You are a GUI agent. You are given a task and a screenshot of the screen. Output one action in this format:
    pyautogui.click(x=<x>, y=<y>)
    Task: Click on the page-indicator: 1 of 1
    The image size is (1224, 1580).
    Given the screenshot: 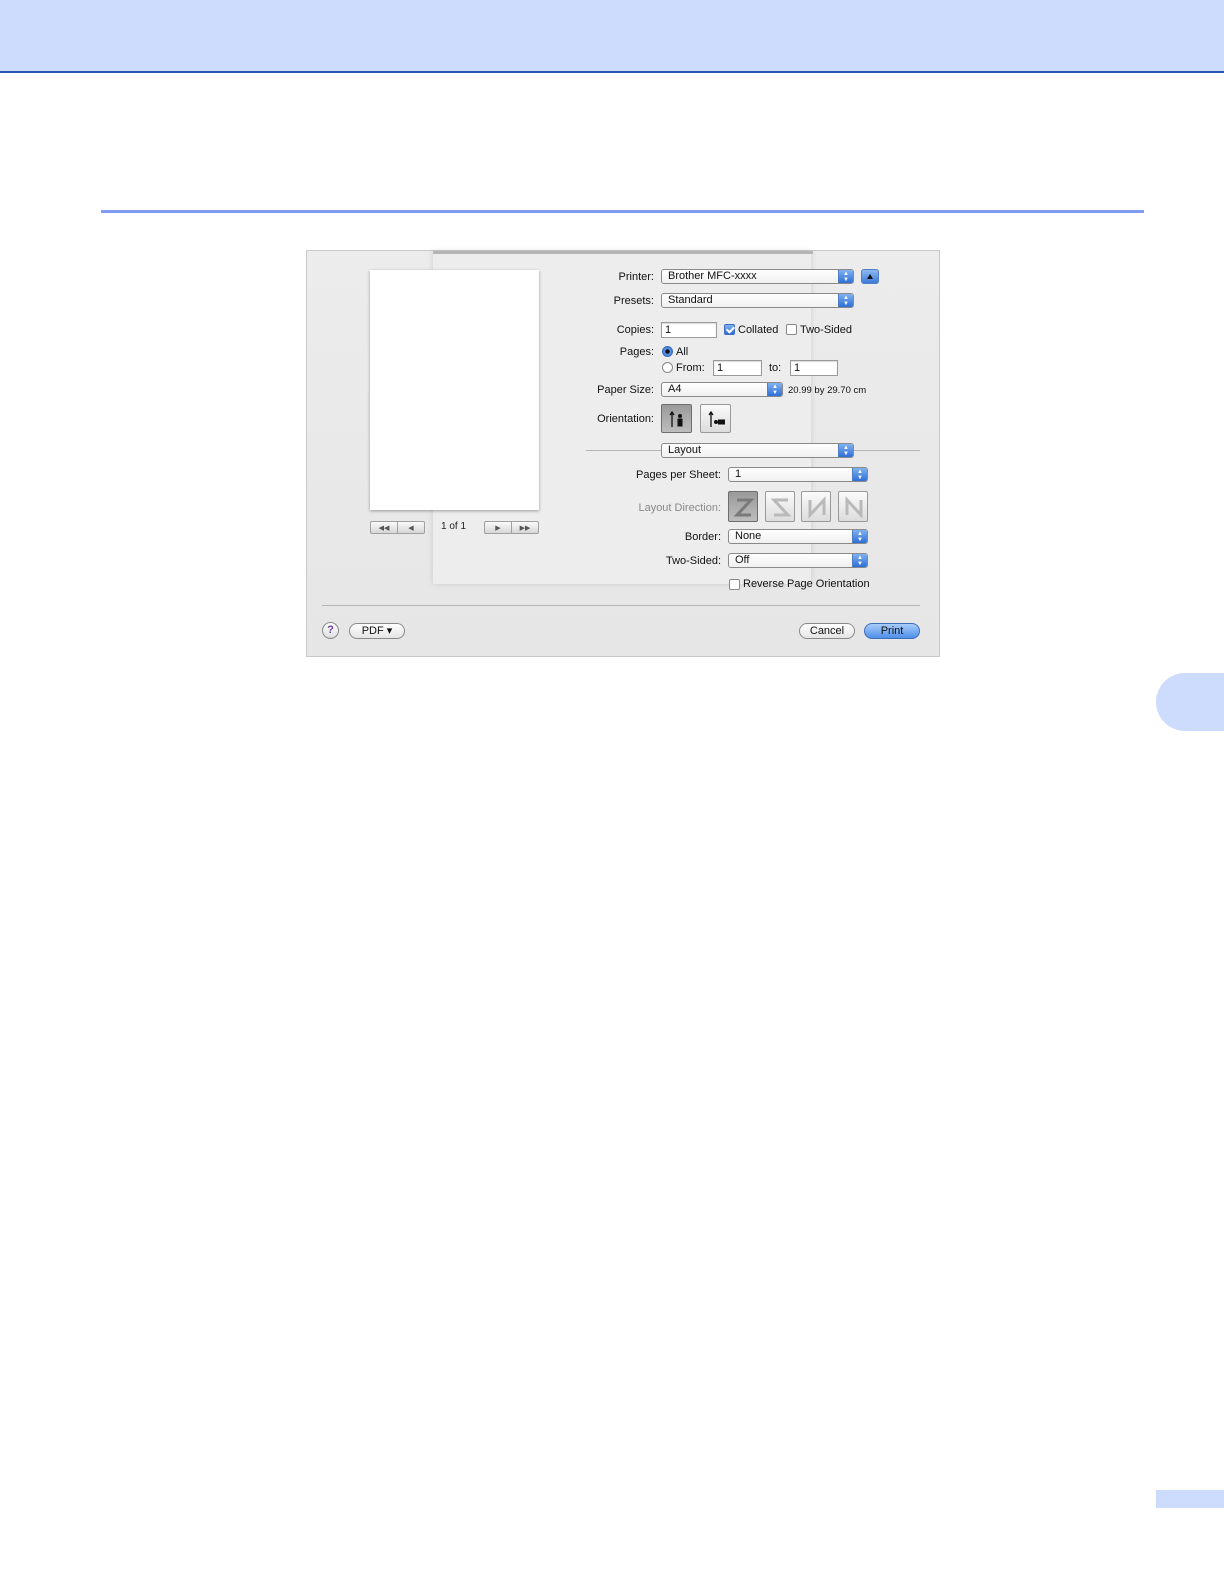 What is the action you would take?
    pyautogui.click(x=454, y=526)
    